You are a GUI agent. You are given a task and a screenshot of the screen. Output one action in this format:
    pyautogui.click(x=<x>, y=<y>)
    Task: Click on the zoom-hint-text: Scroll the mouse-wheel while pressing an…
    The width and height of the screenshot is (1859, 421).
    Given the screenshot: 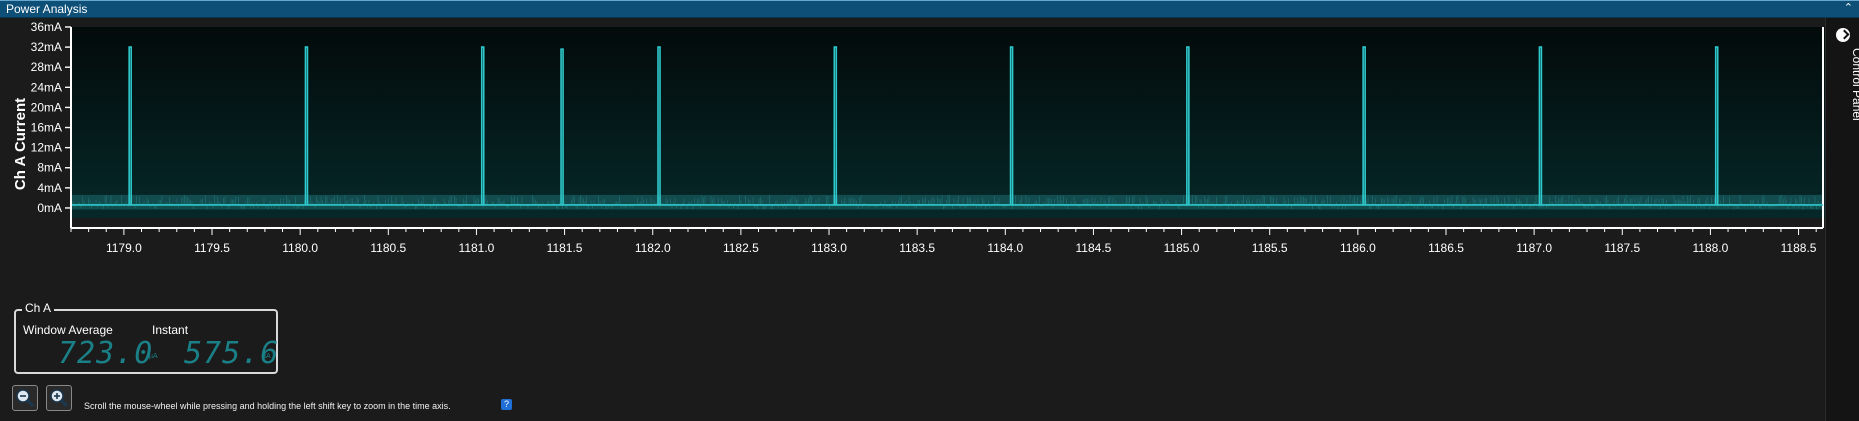 What is the action you would take?
    pyautogui.click(x=267, y=406)
    